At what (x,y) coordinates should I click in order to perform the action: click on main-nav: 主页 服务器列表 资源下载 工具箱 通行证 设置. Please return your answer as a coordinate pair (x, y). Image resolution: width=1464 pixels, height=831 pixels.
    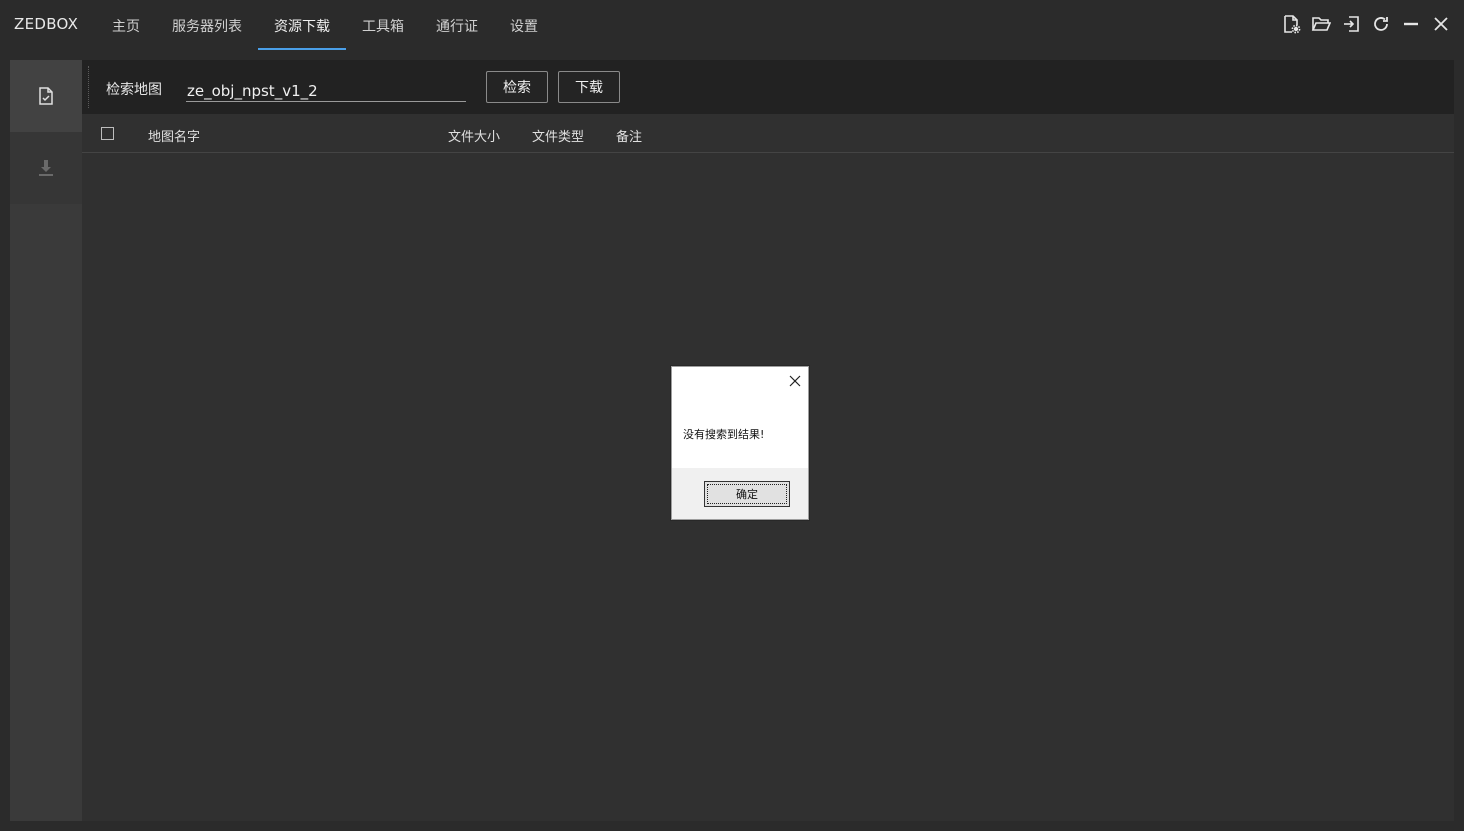
    Looking at the image, I should click on (325, 25).